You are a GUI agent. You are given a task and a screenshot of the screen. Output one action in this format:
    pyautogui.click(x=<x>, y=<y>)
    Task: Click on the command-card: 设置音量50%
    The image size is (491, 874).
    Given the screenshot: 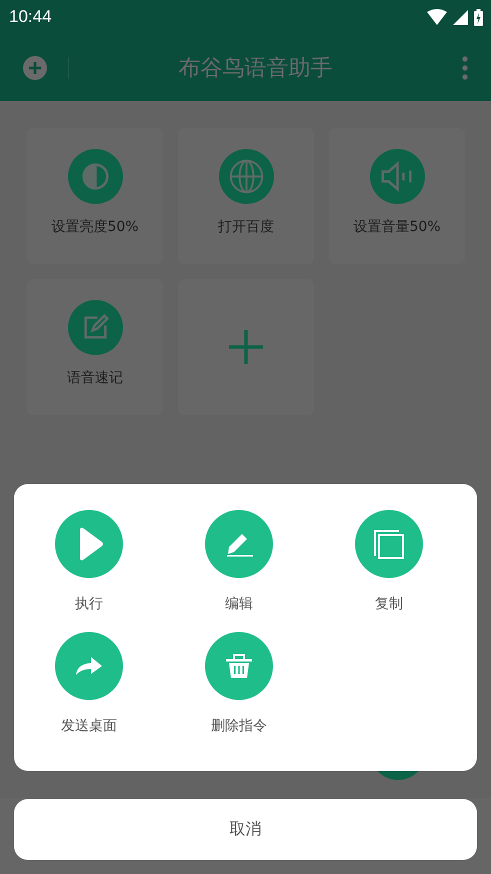 What is the action you would take?
    pyautogui.click(x=397, y=196)
    